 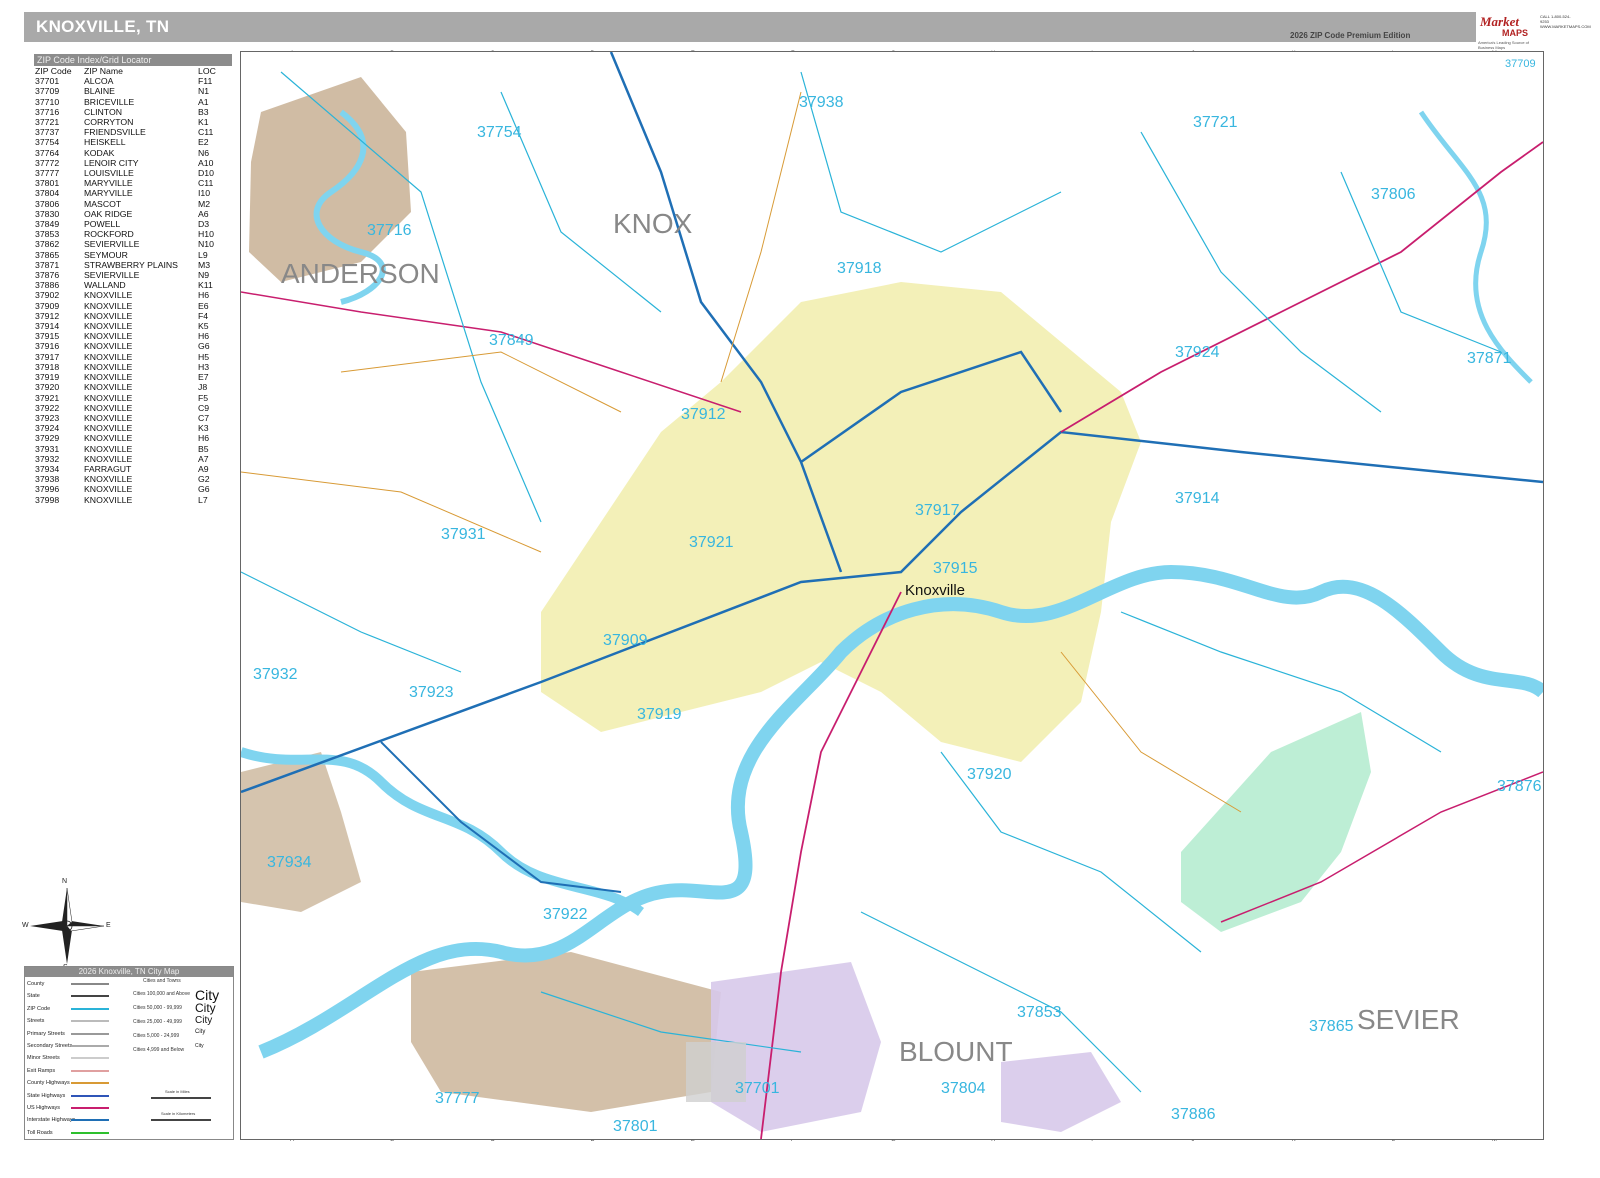 What do you see at coordinates (821, 102) in the screenshot?
I see `zip-label: 37938` at bounding box center [821, 102].